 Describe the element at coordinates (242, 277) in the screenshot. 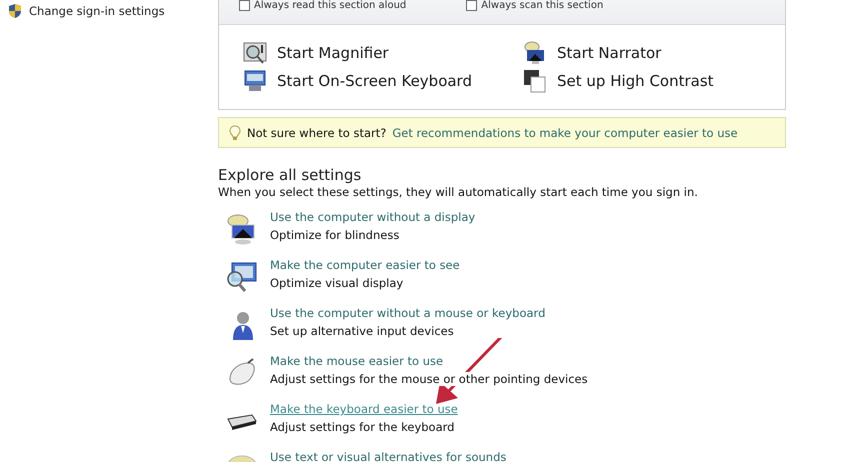

I see `monitor-magnifier-icon` at that location.